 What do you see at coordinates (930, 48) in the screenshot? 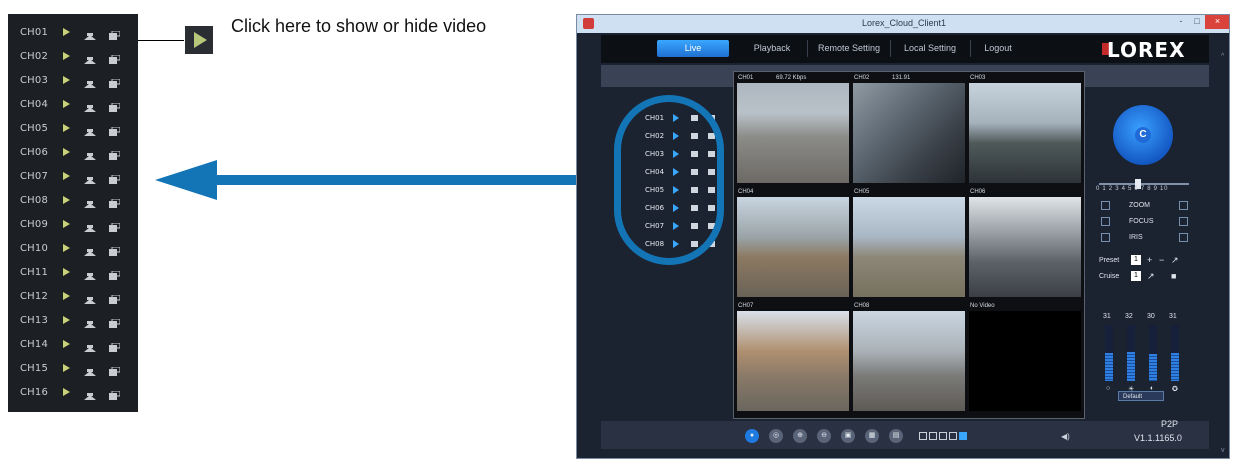
I see `tab-local-setting: Local Setting` at bounding box center [930, 48].